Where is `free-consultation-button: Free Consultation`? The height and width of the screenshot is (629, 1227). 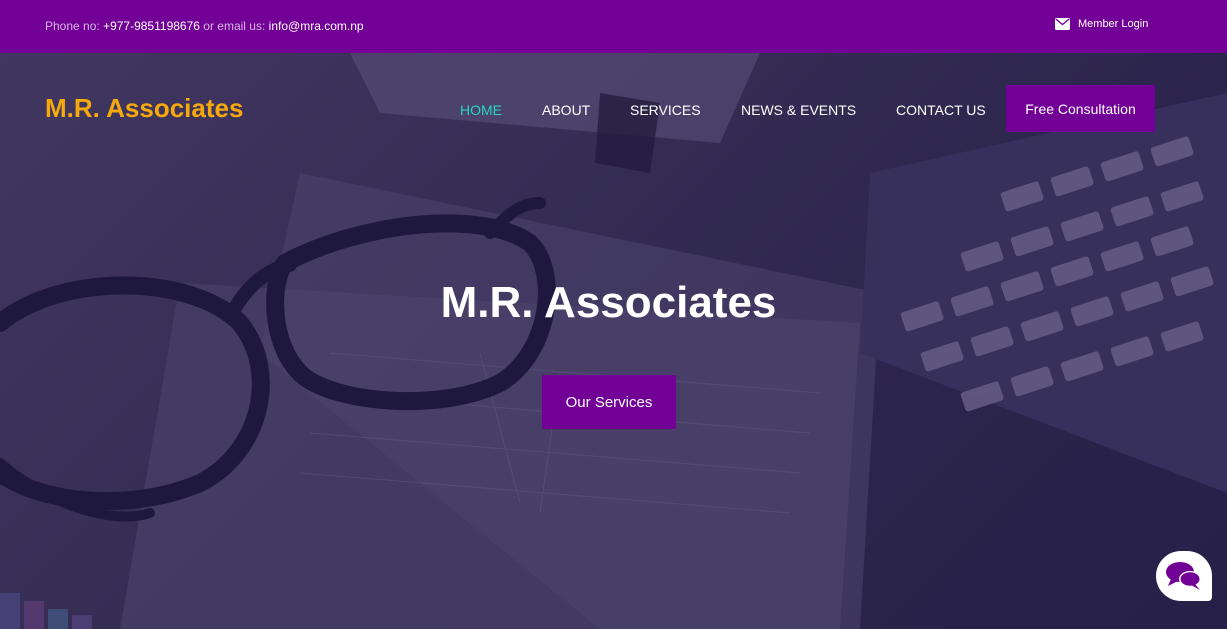
free-consultation-button: Free Consultation is located at coordinates (1080, 108).